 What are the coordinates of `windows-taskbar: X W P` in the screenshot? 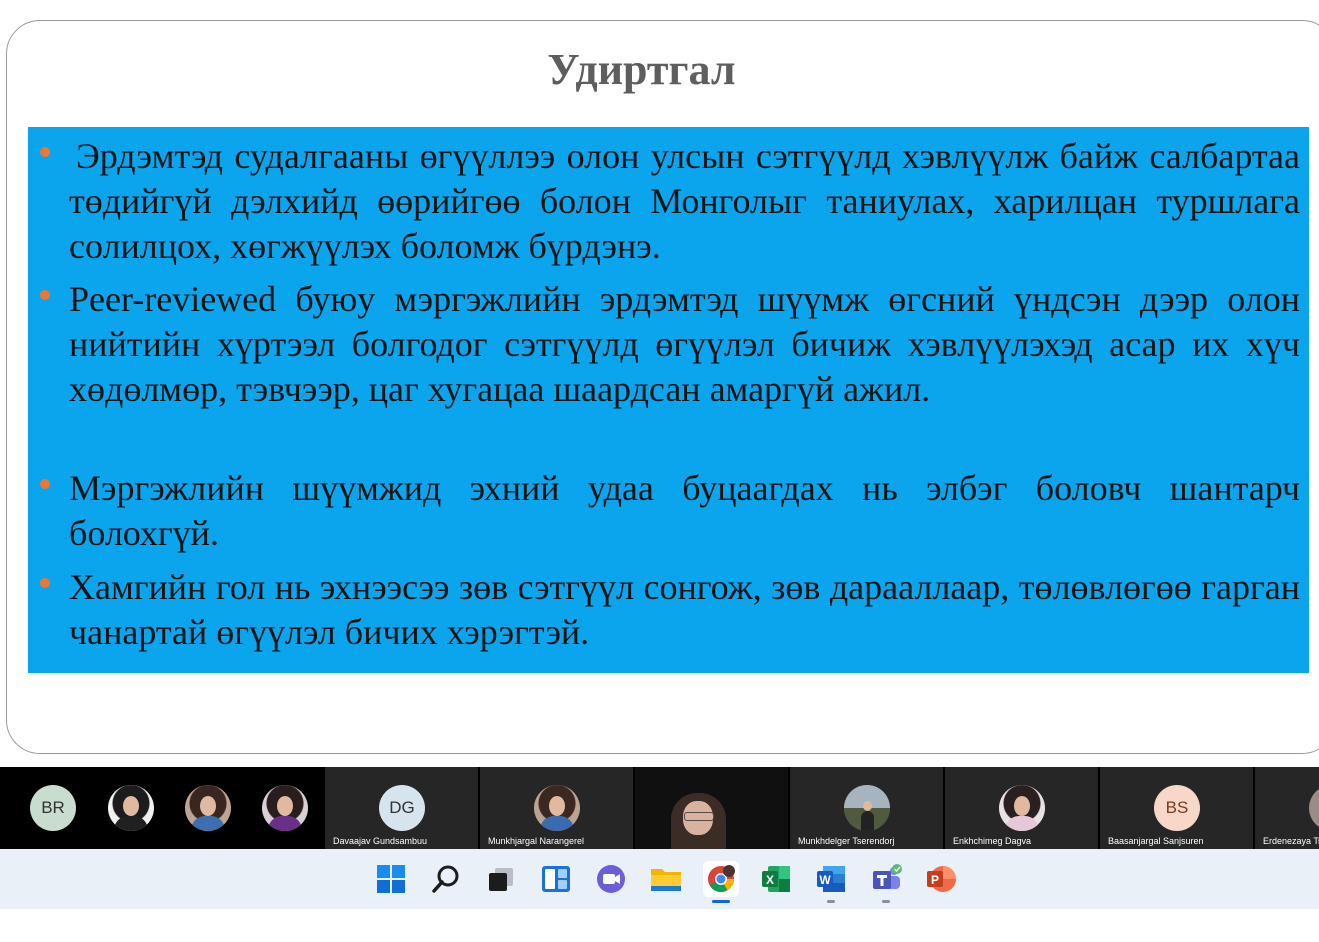 It's located at (659, 879).